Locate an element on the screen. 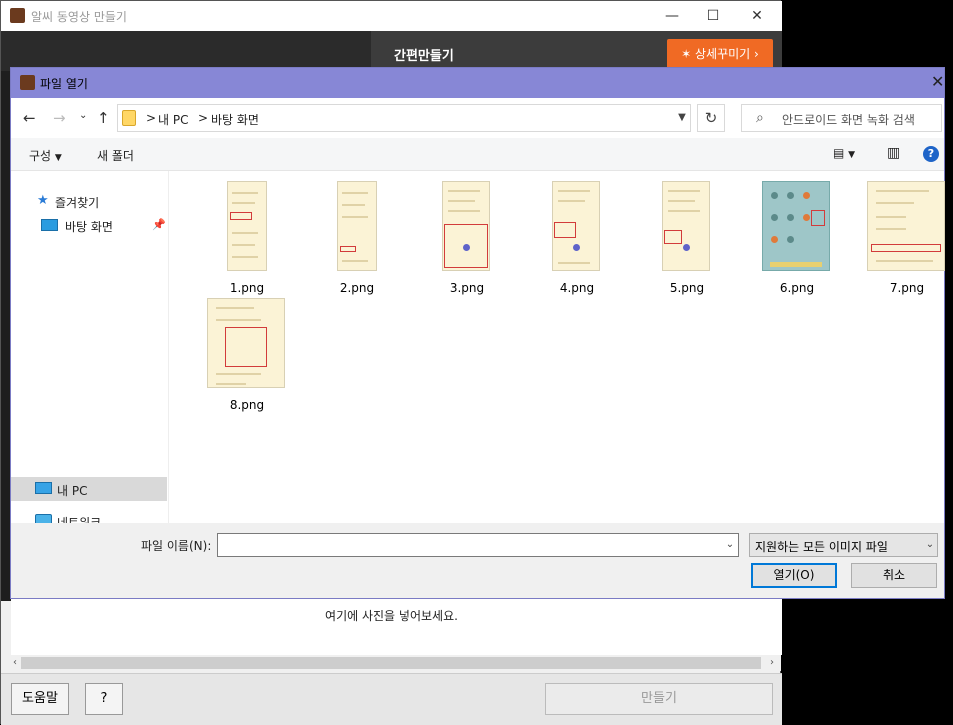  dialog-app-icon is located at coordinates (27, 82).